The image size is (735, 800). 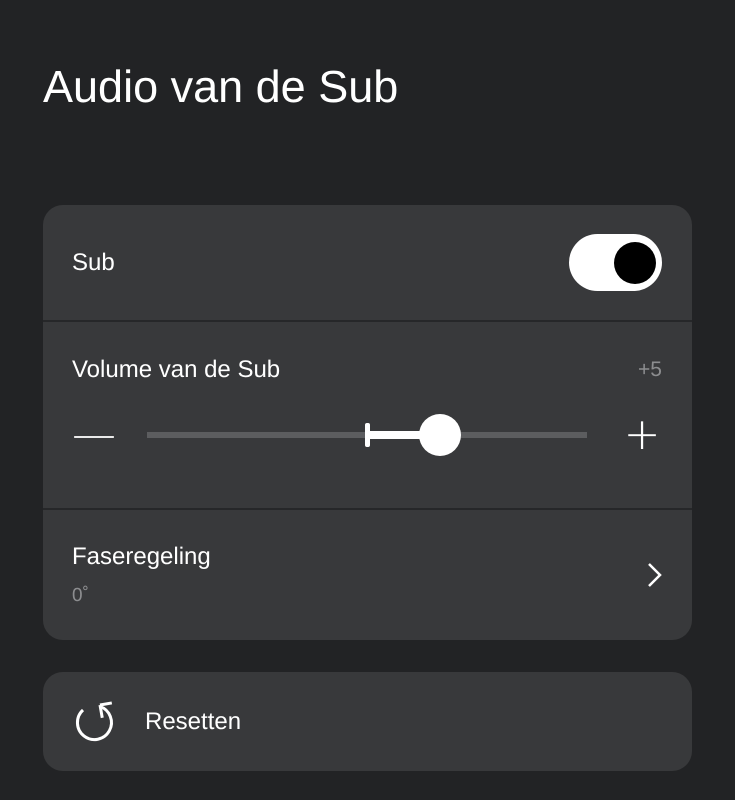 What do you see at coordinates (176, 370) in the screenshot?
I see `setting-label: Volume van de Sub` at bounding box center [176, 370].